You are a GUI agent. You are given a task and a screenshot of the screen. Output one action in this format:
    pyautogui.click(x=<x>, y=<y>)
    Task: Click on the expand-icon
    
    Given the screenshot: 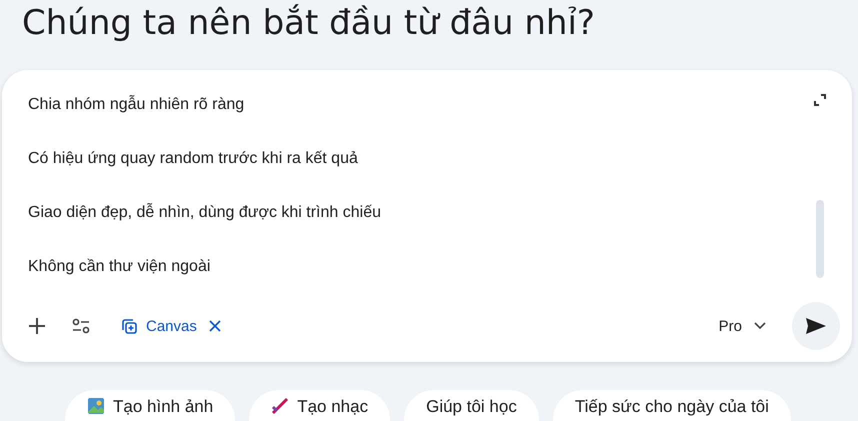 What is the action you would take?
    pyautogui.click(x=820, y=100)
    